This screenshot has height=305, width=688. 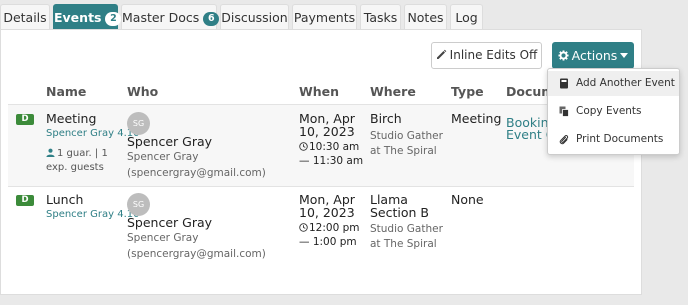 I want to click on column-header-when: When, so click(x=319, y=91).